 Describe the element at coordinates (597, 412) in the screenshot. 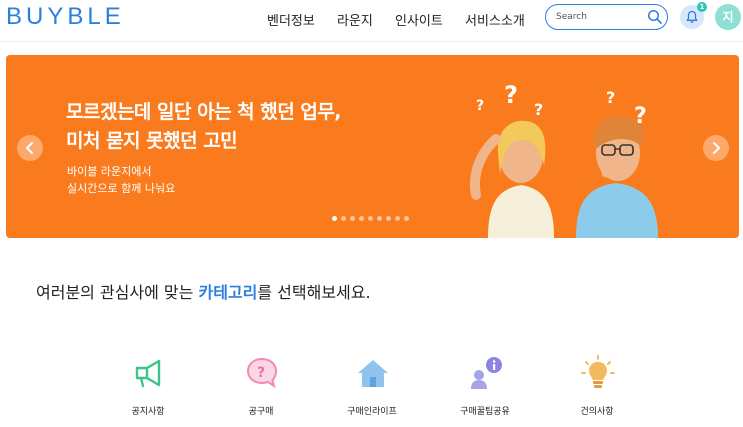

I see `category-label: 건의사항` at that location.